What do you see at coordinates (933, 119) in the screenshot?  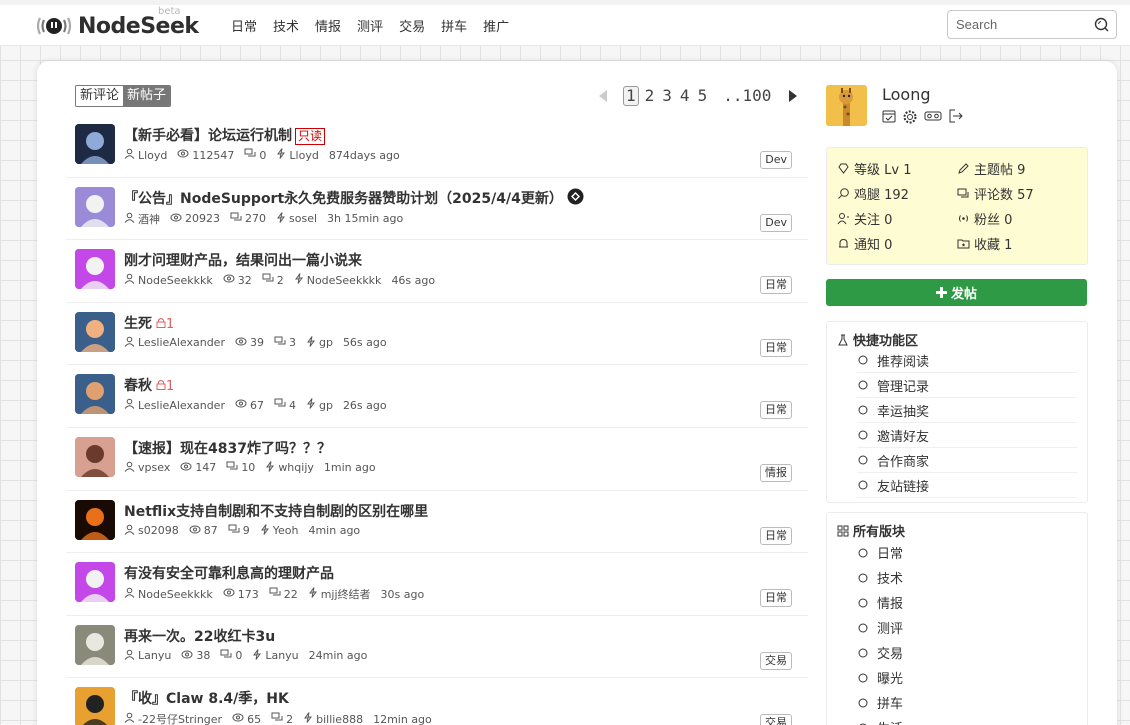 I see `vr-glasses-icon` at bounding box center [933, 119].